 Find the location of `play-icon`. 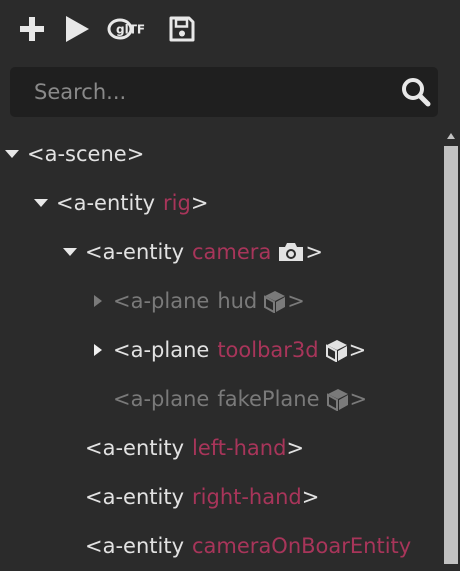

play-icon is located at coordinates (77, 29).